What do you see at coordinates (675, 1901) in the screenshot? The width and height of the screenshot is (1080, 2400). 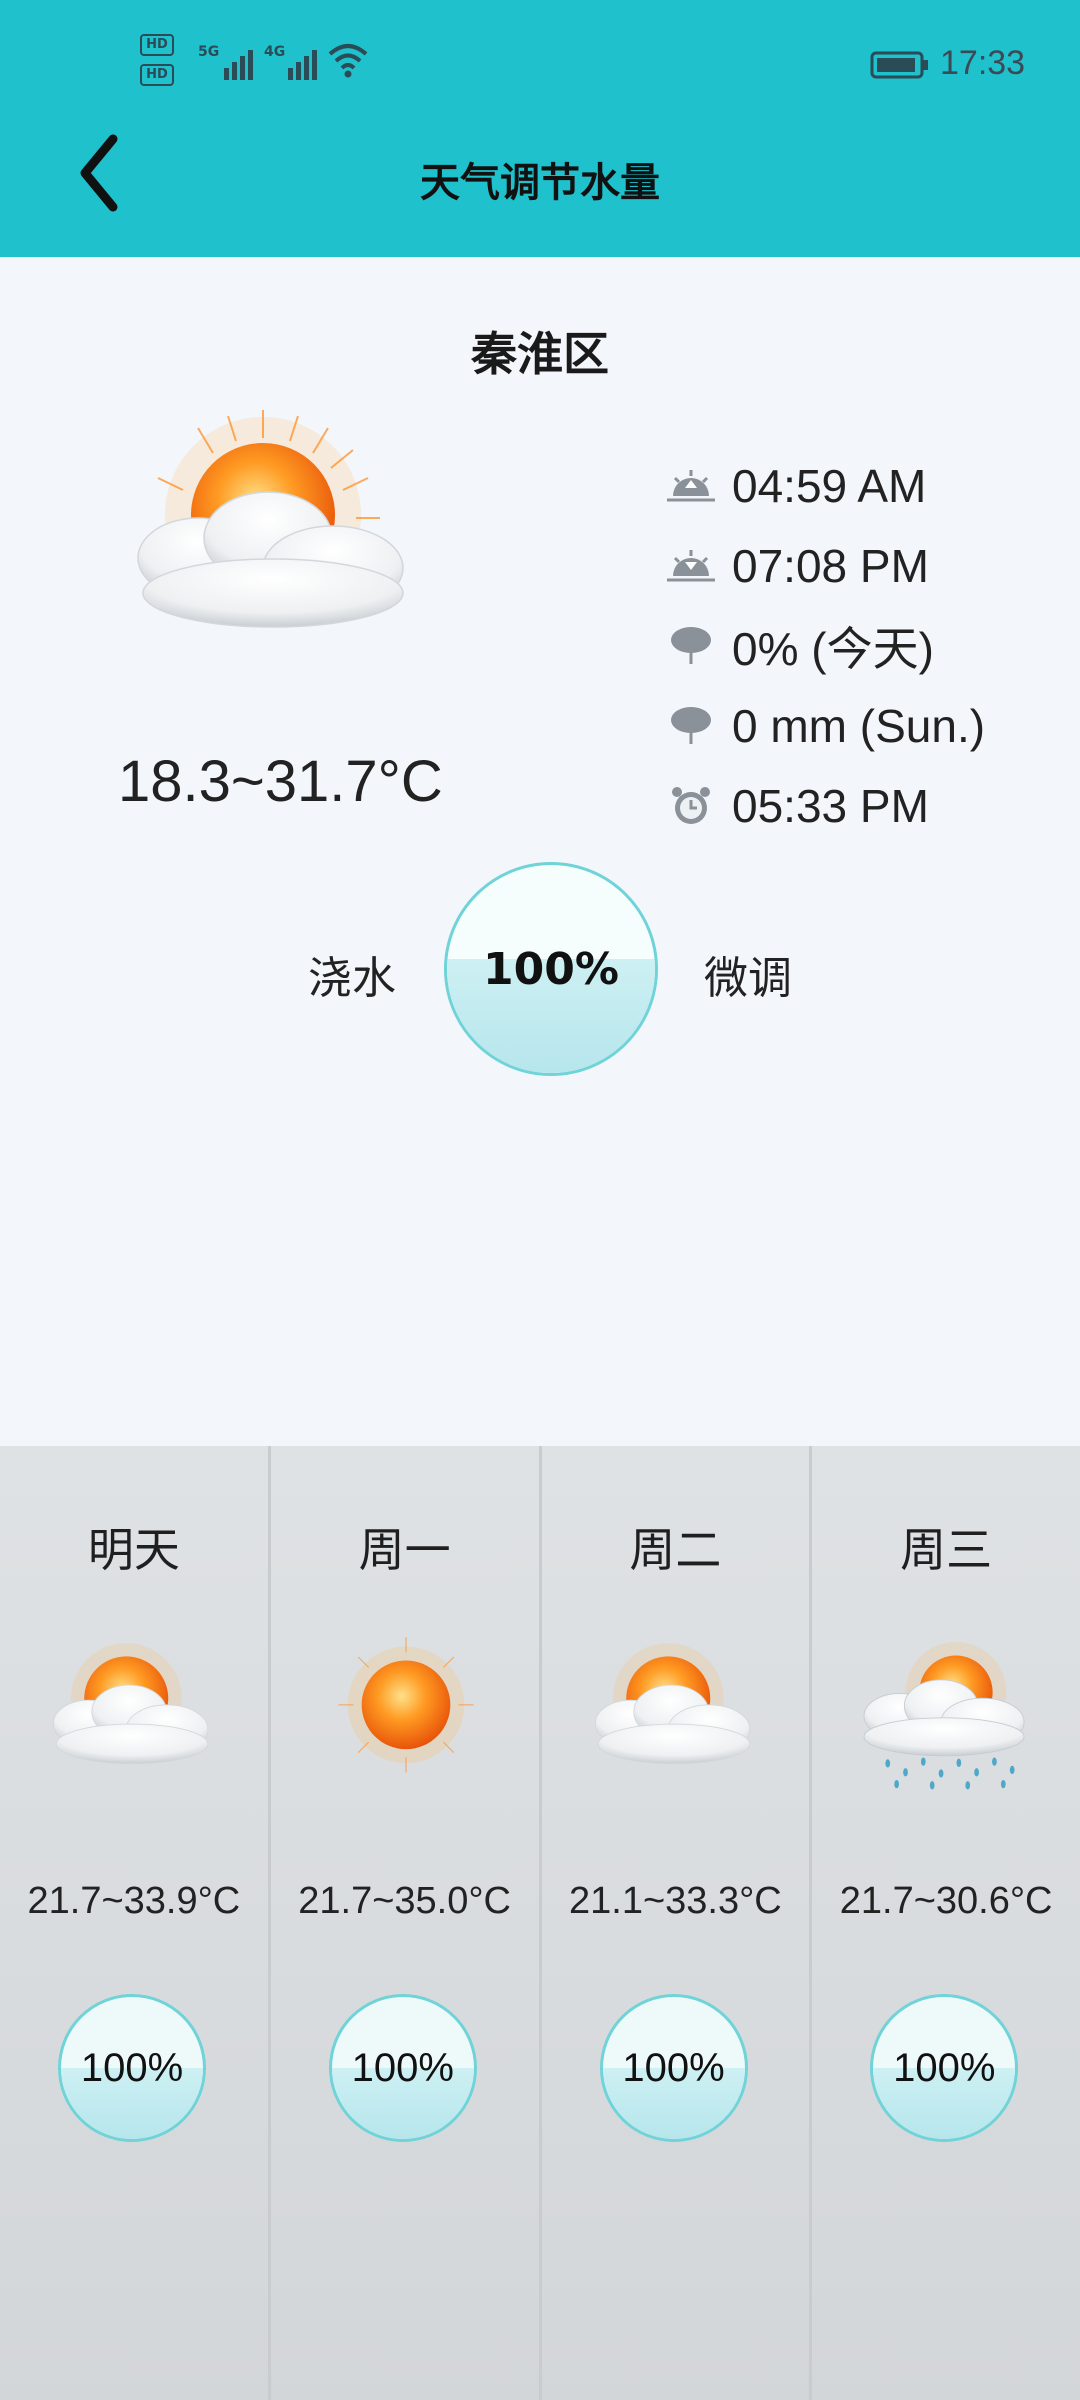 I see `forecast-temp: 21.1~33.3°C` at bounding box center [675, 1901].